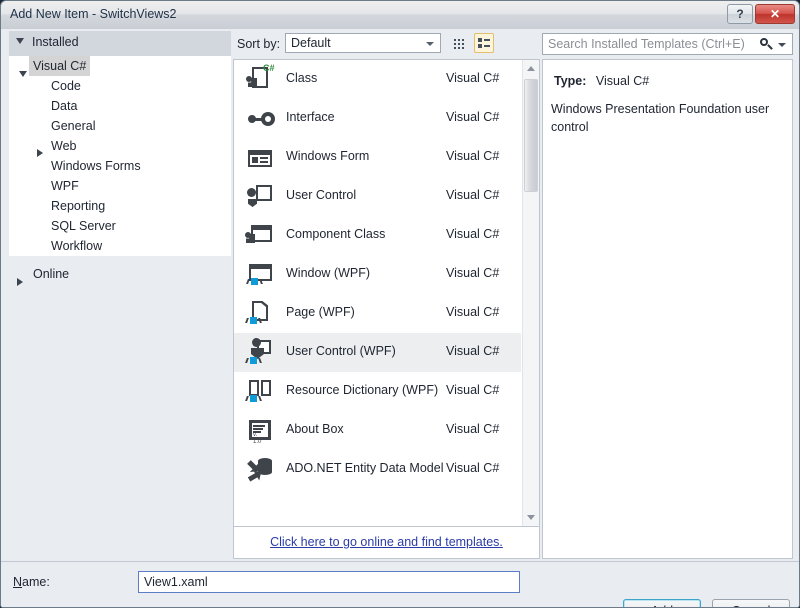  I want to click on tree-item-label: Windows Forms, so click(96, 166).